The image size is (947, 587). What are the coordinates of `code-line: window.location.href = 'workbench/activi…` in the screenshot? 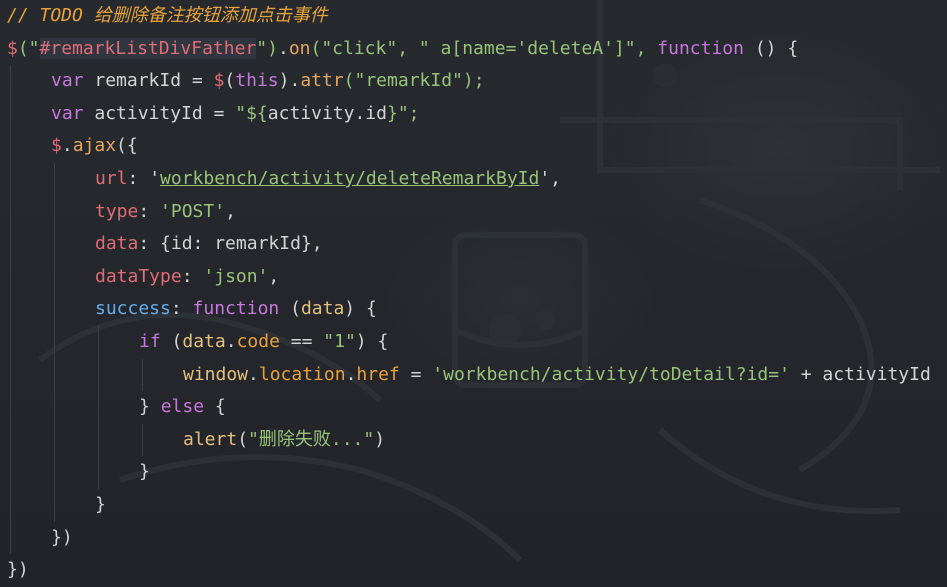 It's located at (557, 375).